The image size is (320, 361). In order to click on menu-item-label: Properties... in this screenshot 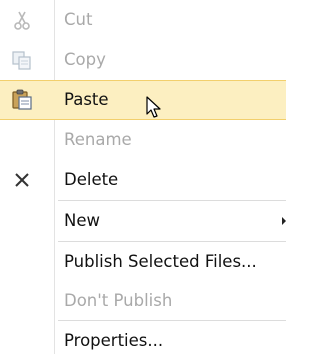, I will do `click(114, 340)`.